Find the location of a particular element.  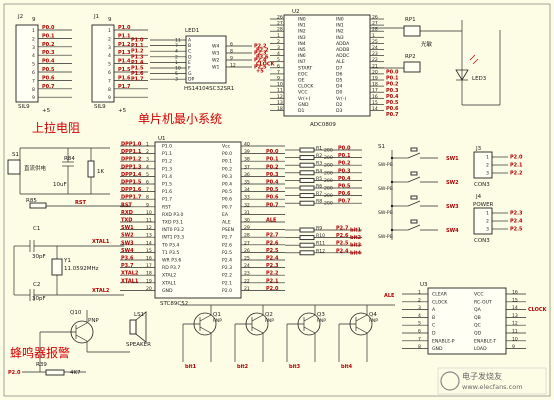

u3-left-num: 6 is located at coordinates (419, 332).